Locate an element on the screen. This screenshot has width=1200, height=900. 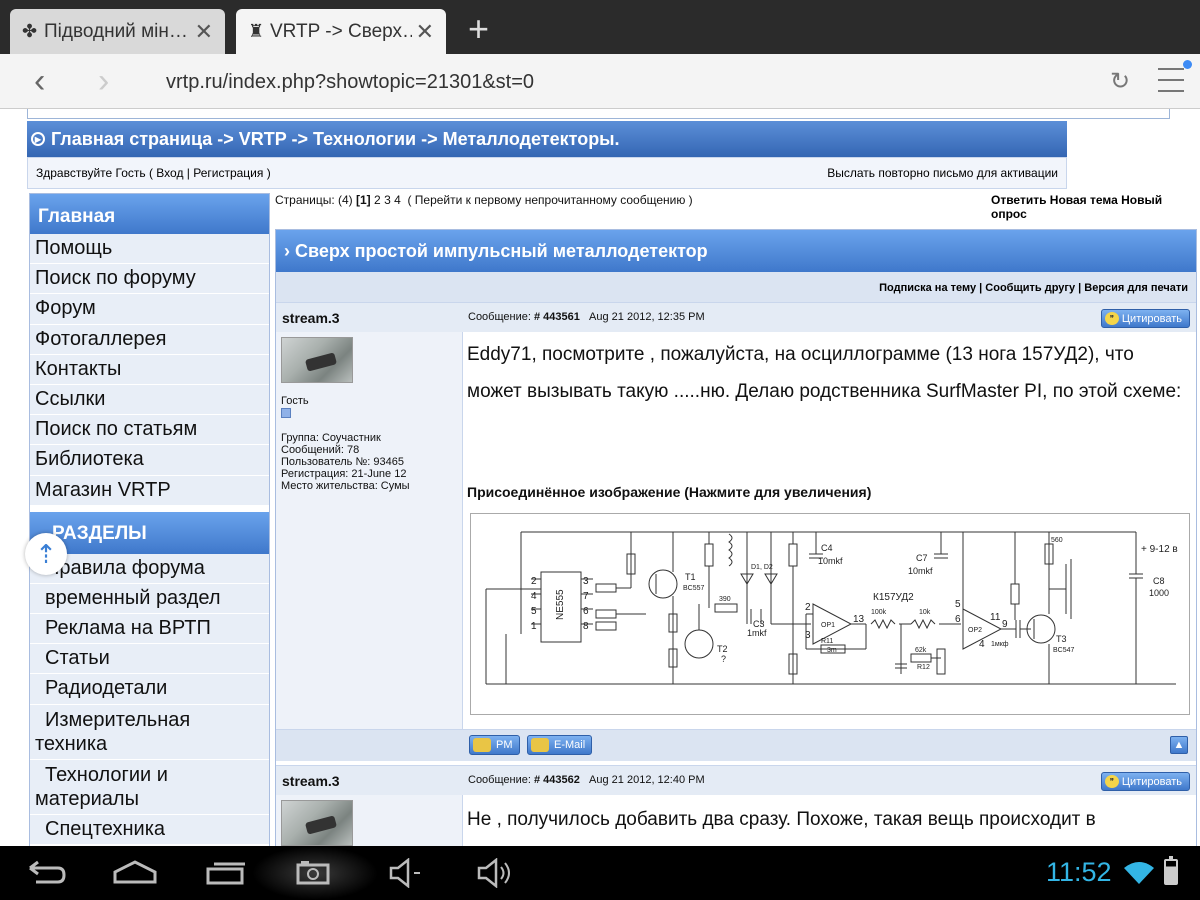
schematic-label-ic: К157УД2 is located at coordinates (893, 597).